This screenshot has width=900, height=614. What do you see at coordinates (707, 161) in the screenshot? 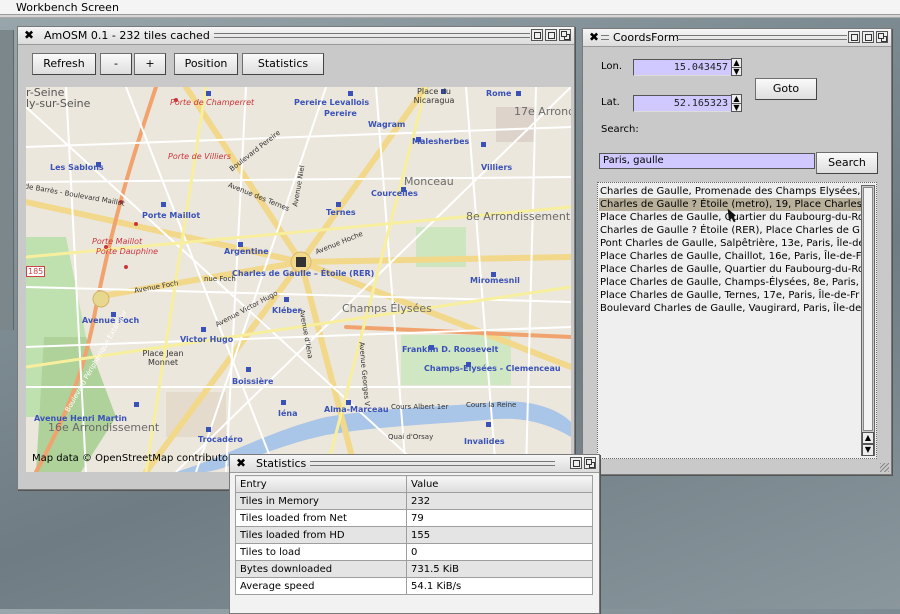
I see `search-input: Paris, gaulle` at bounding box center [707, 161].